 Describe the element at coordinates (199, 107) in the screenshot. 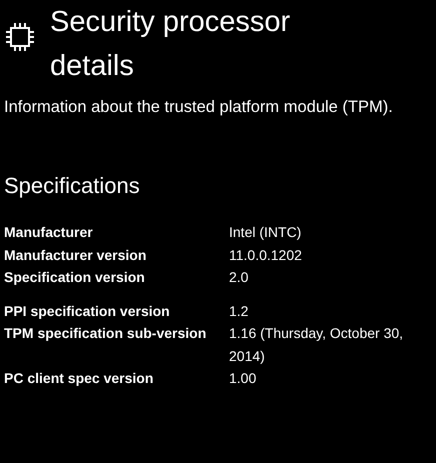

I see `description-text: Information about the trusted platform module (TPM).` at that location.